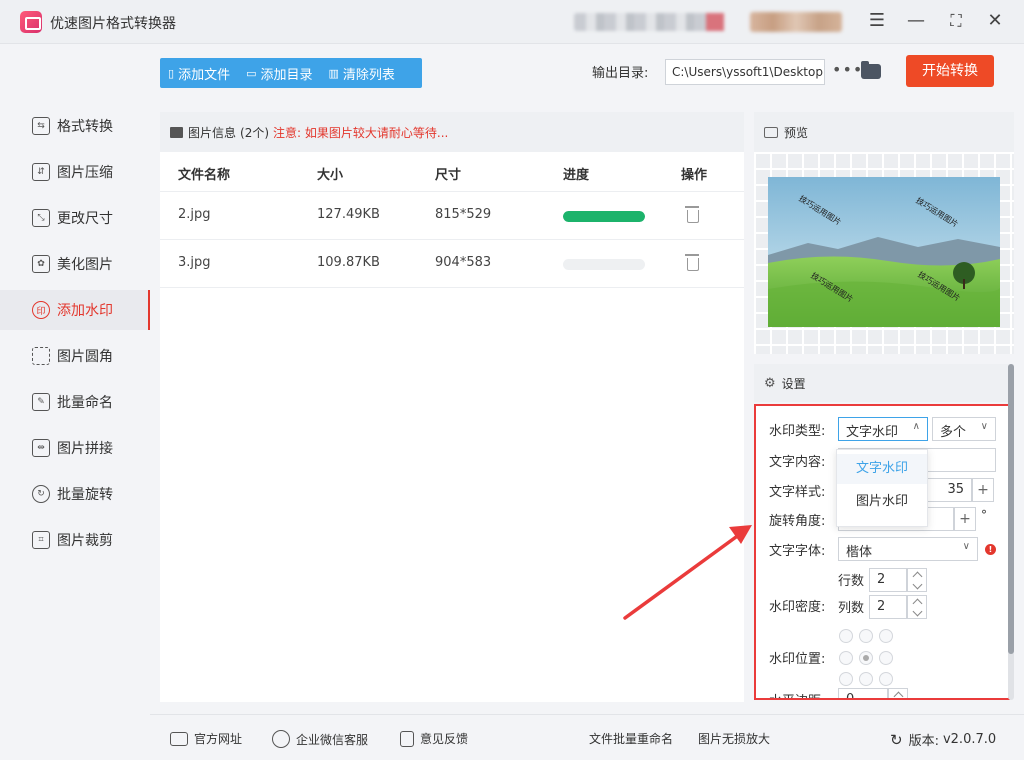 This screenshot has width=1024, height=760. I want to click on cols-label: 列数, so click(851, 608).